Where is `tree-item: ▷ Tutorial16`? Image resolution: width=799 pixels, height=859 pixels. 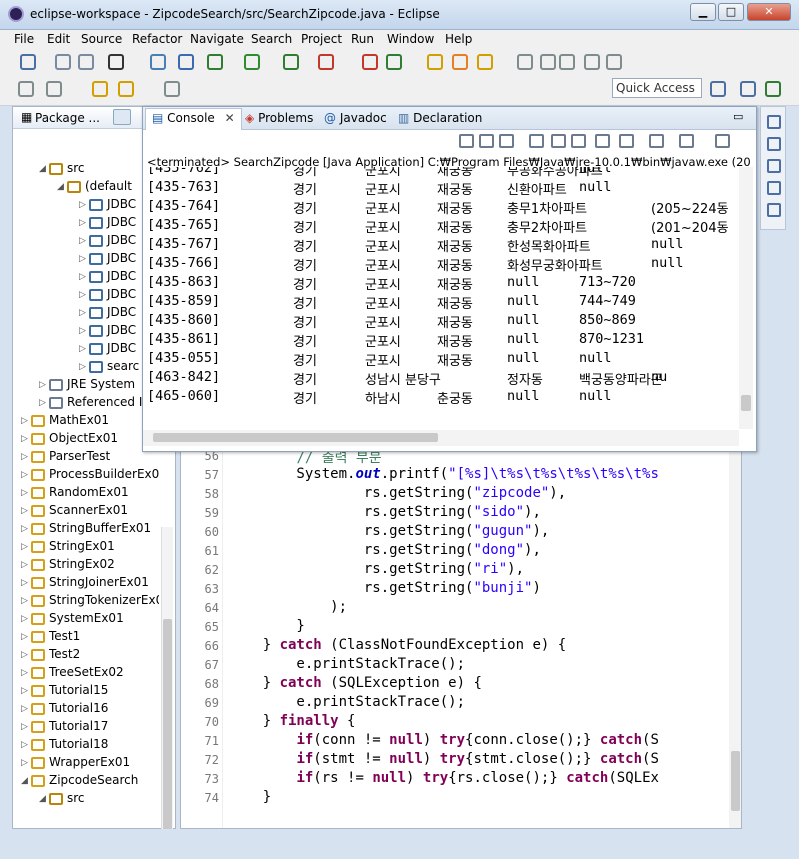 tree-item: ▷ Tutorial16 is located at coordinates (64, 710).